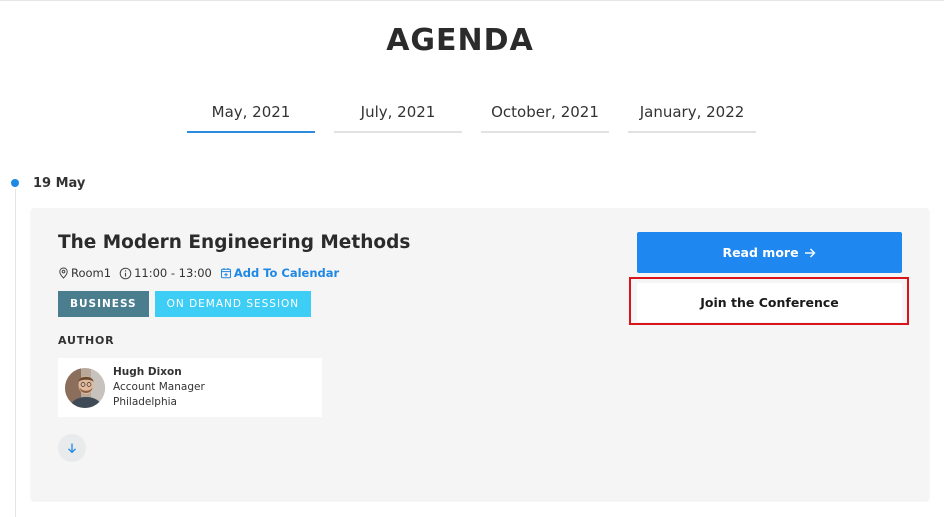  What do you see at coordinates (125, 273) in the screenshot?
I see `info-icon` at bounding box center [125, 273].